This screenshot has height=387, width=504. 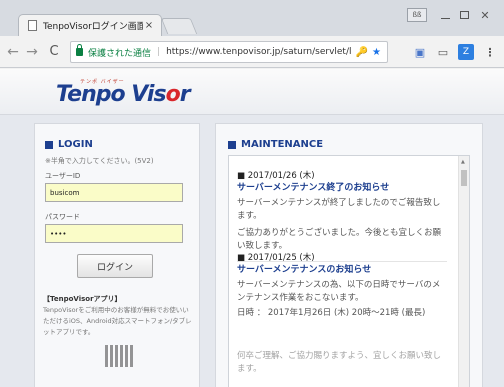 What do you see at coordinates (185, 94) in the screenshot?
I see `logo-text-2: r` at bounding box center [185, 94].